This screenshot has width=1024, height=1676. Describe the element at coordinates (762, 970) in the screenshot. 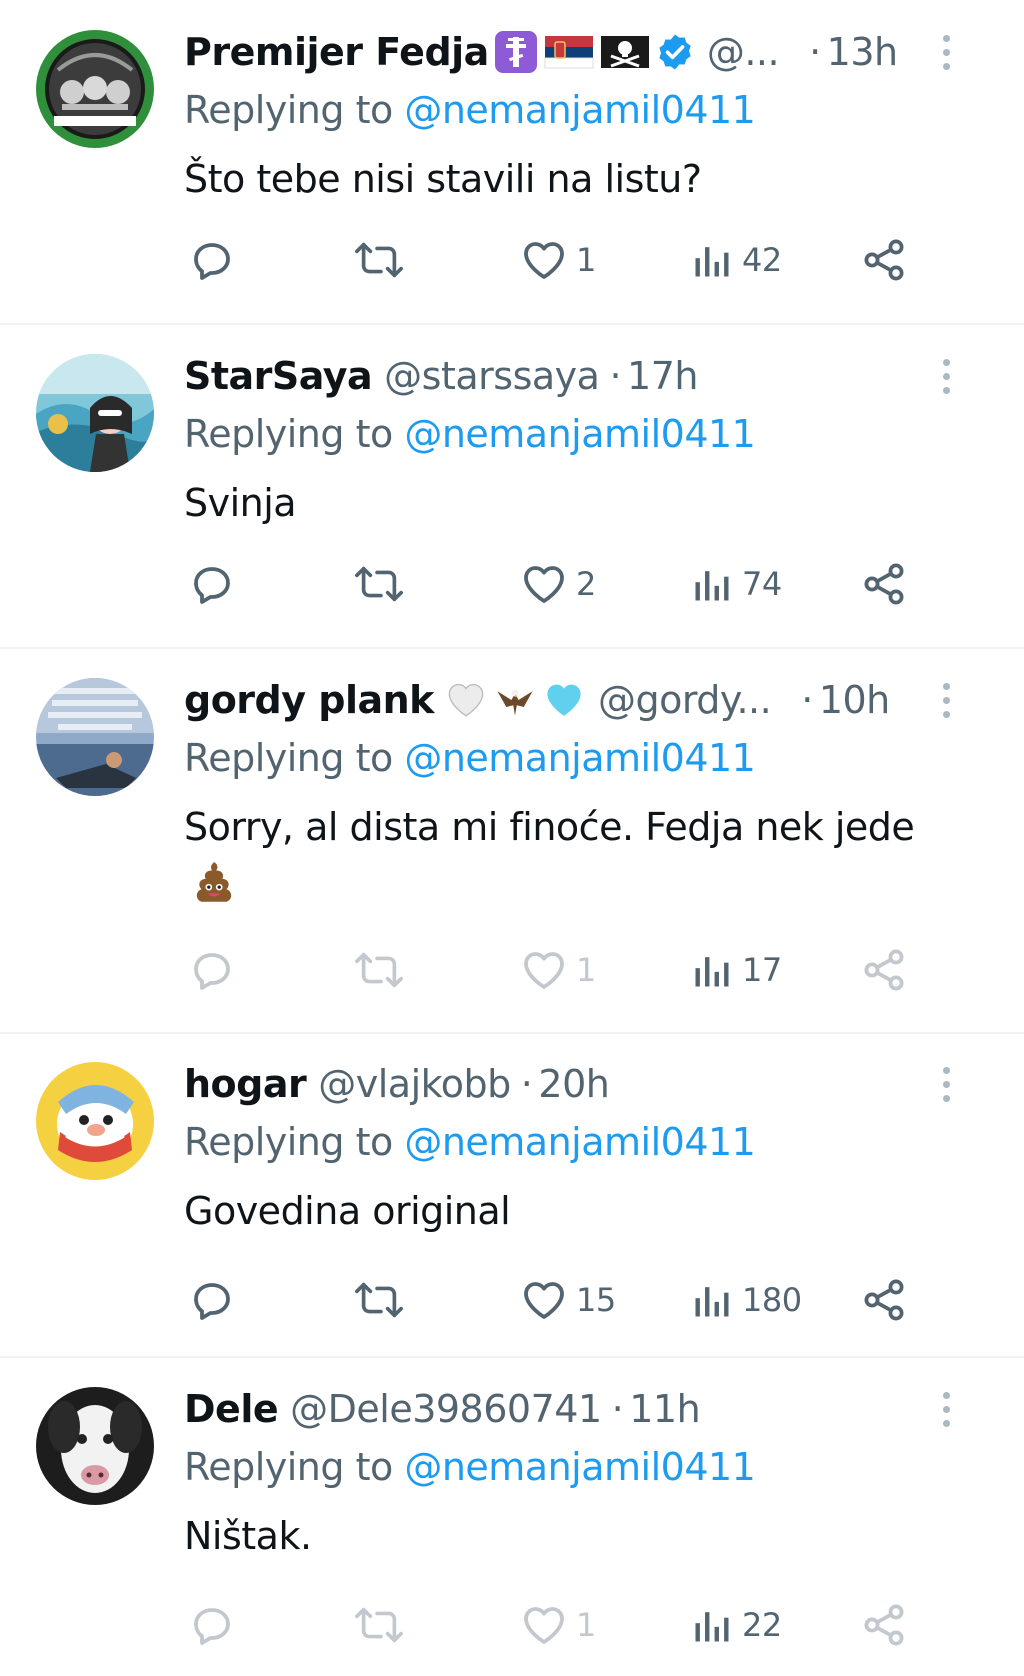

I see `view-count: 17` at that location.